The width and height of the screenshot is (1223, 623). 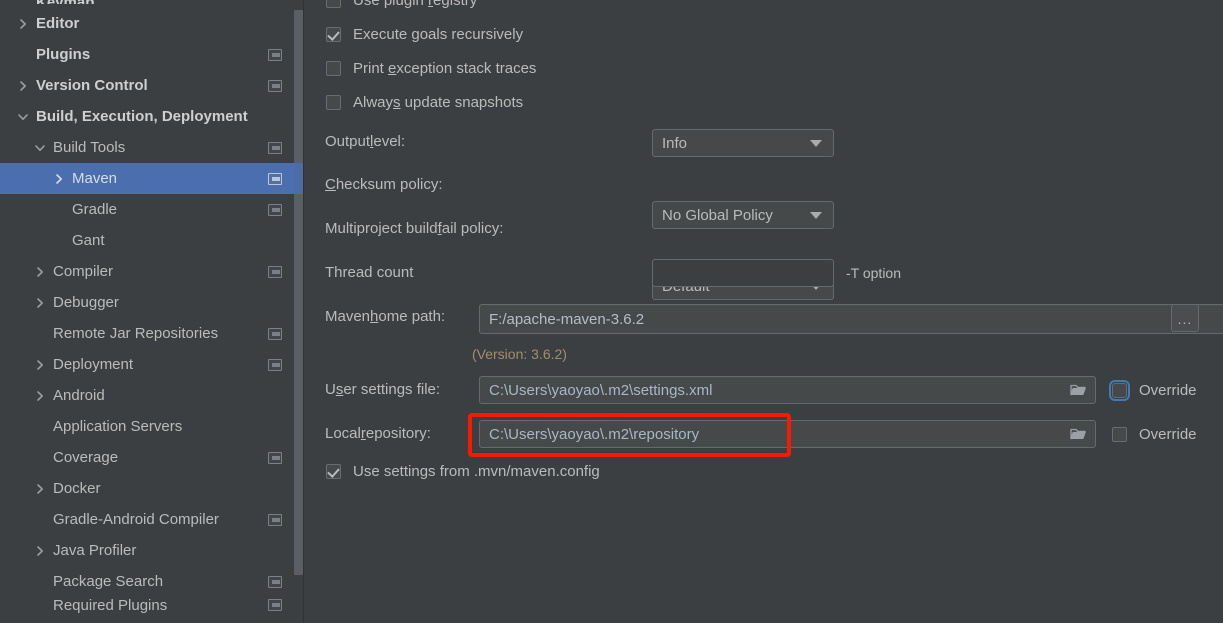 I want to click on checkbox-row-use-plugin-registry: Use plugin registry, so click(x=401, y=4).